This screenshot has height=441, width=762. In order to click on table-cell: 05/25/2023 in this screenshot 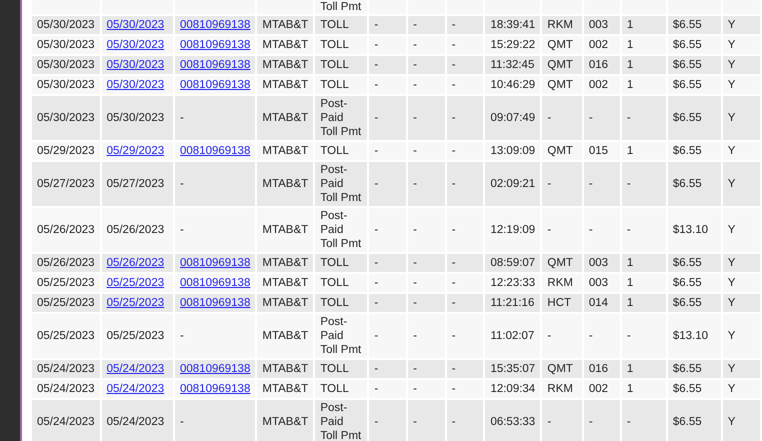, I will do `click(66, 303)`.